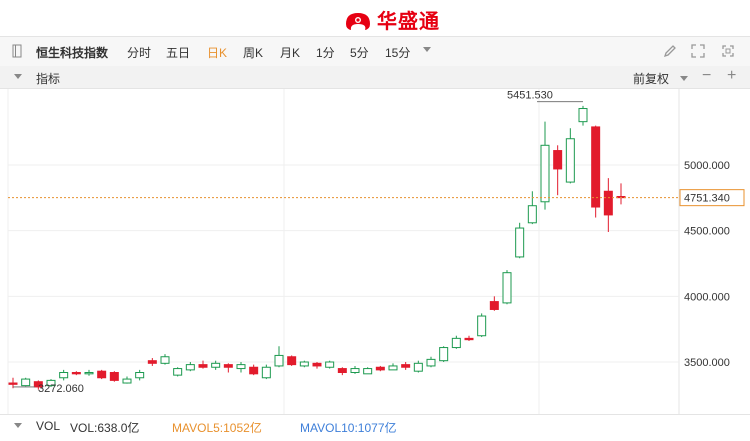  I want to click on mavol5-value: MAVOL5:1052亿, so click(217, 428).